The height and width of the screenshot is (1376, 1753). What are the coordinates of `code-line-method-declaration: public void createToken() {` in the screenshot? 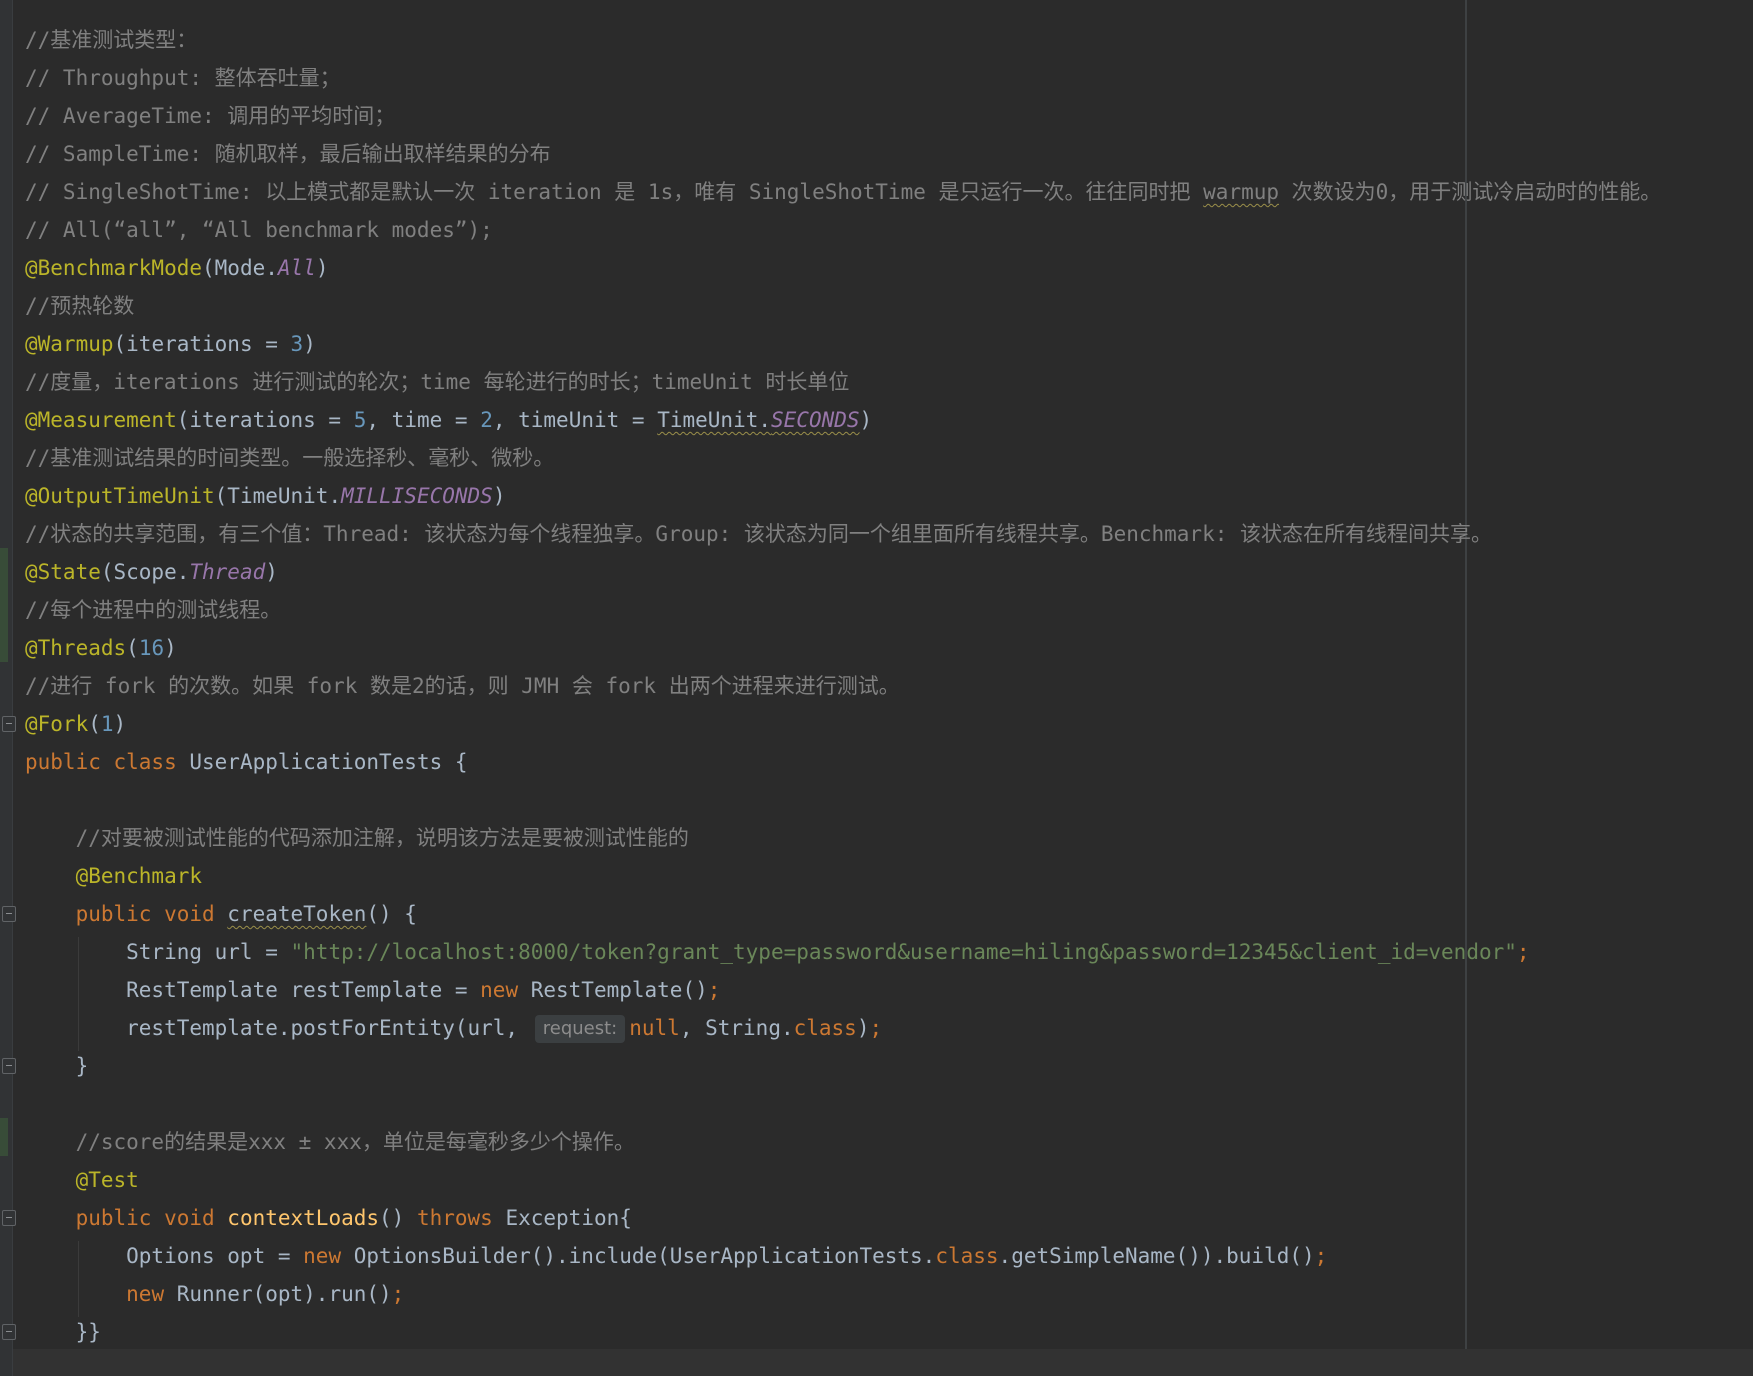 It's located at (221, 914).